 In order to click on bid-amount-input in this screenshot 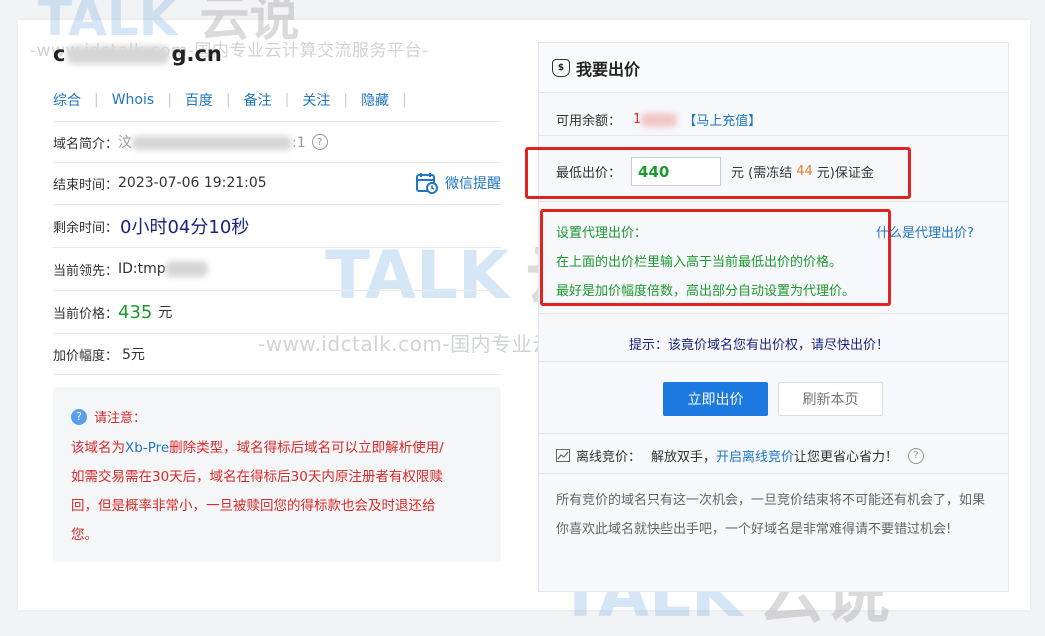, I will do `click(676, 171)`.